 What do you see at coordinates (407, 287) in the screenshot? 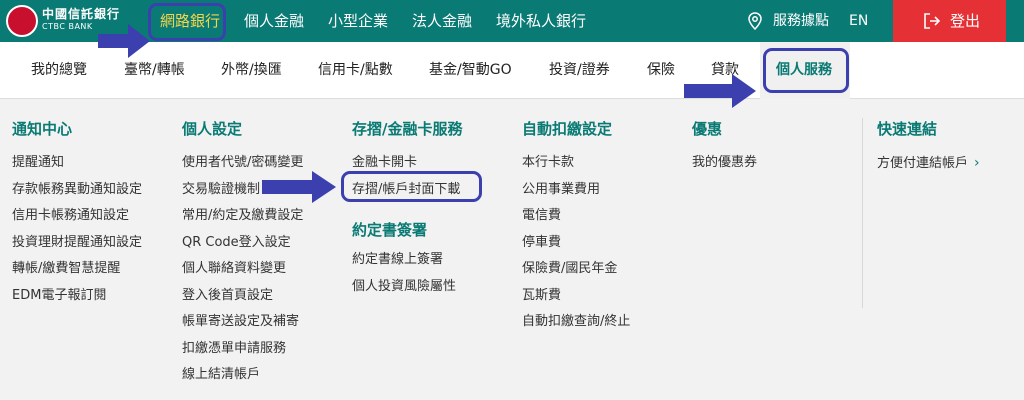
I see `menu-item: 個人投資風險屬性` at bounding box center [407, 287].